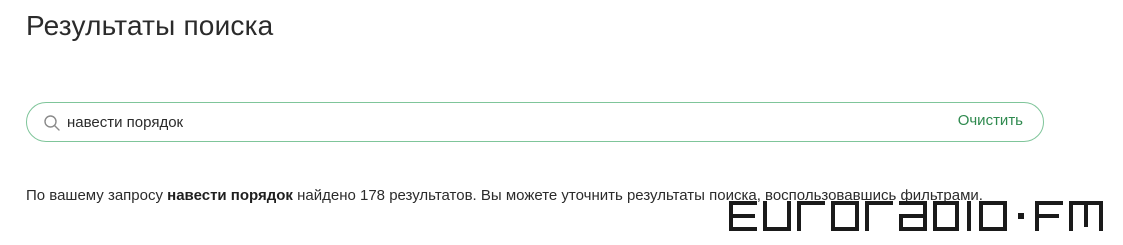 The width and height of the screenshot is (1123, 245). I want to click on search-bar: Очистить, so click(535, 122).